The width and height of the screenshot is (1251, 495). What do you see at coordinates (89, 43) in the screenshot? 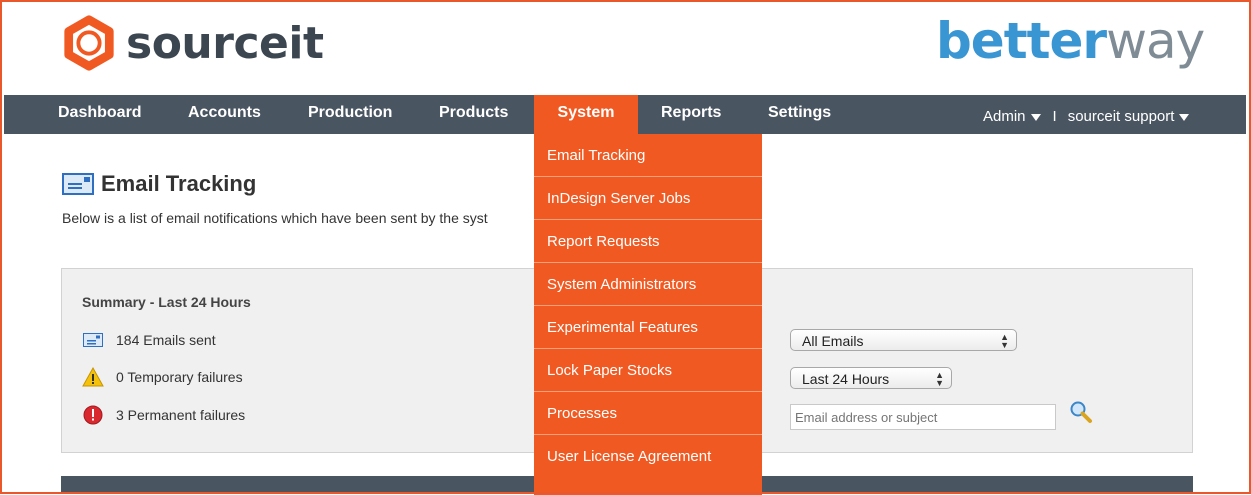
I see `sourceit-logo-icon` at bounding box center [89, 43].